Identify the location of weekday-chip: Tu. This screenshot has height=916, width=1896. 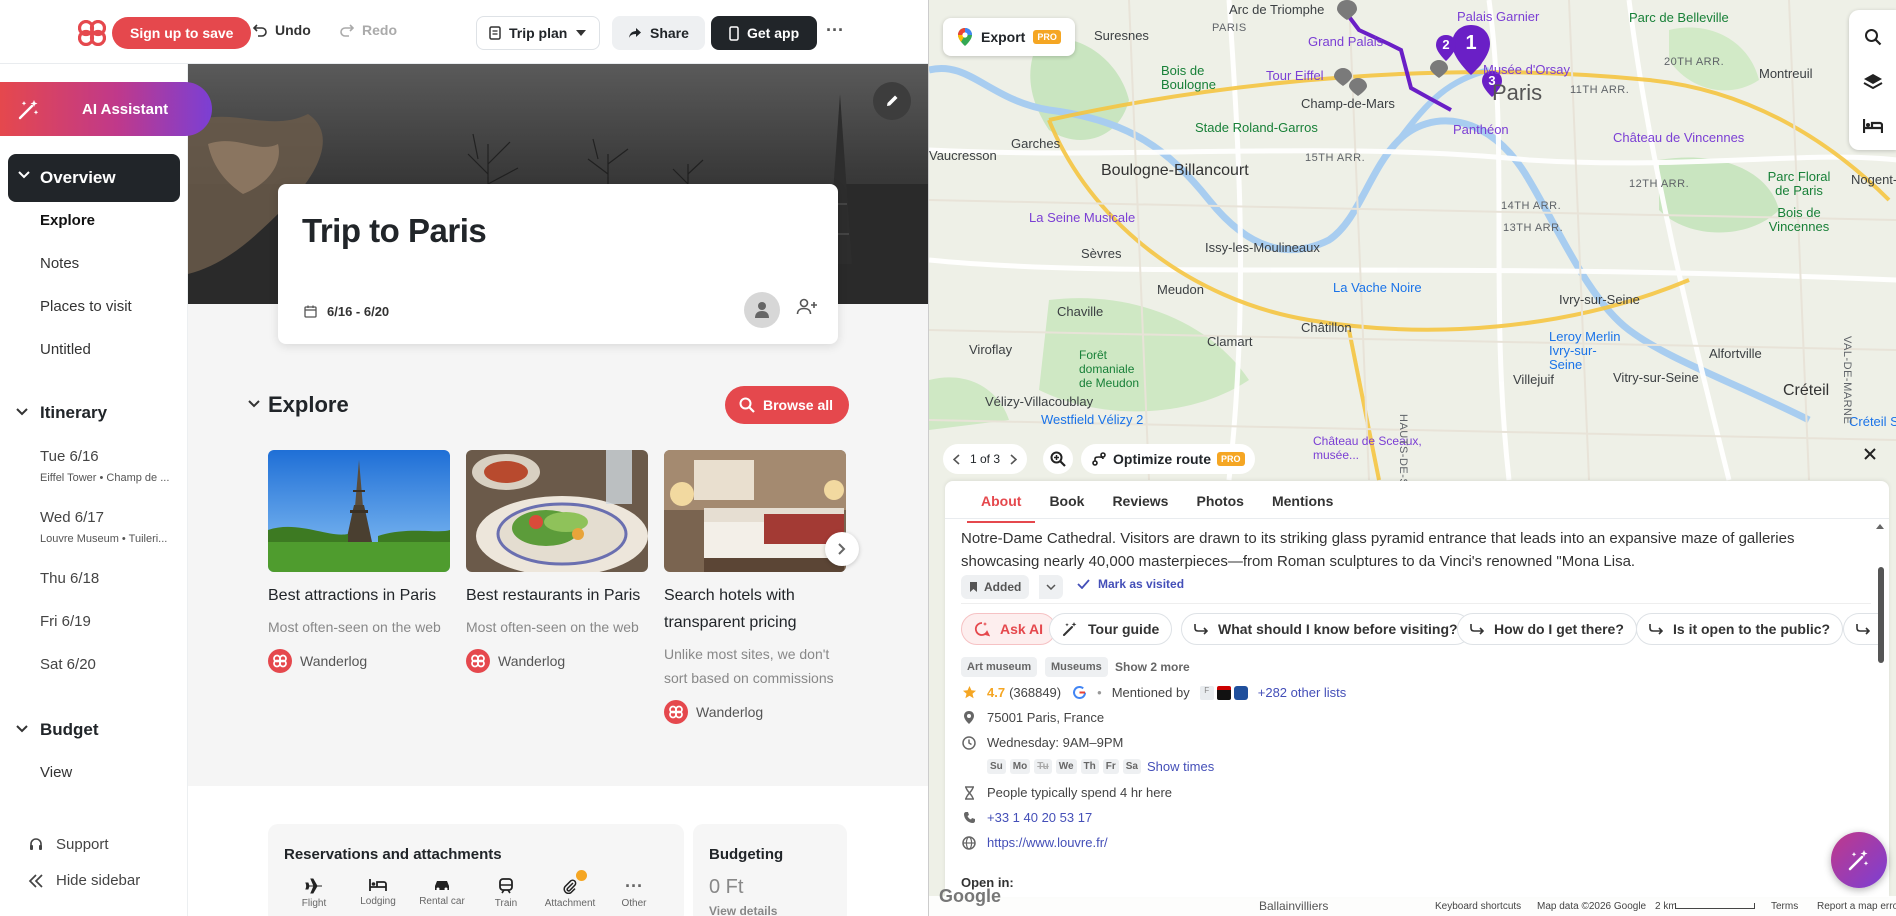
(1043, 766).